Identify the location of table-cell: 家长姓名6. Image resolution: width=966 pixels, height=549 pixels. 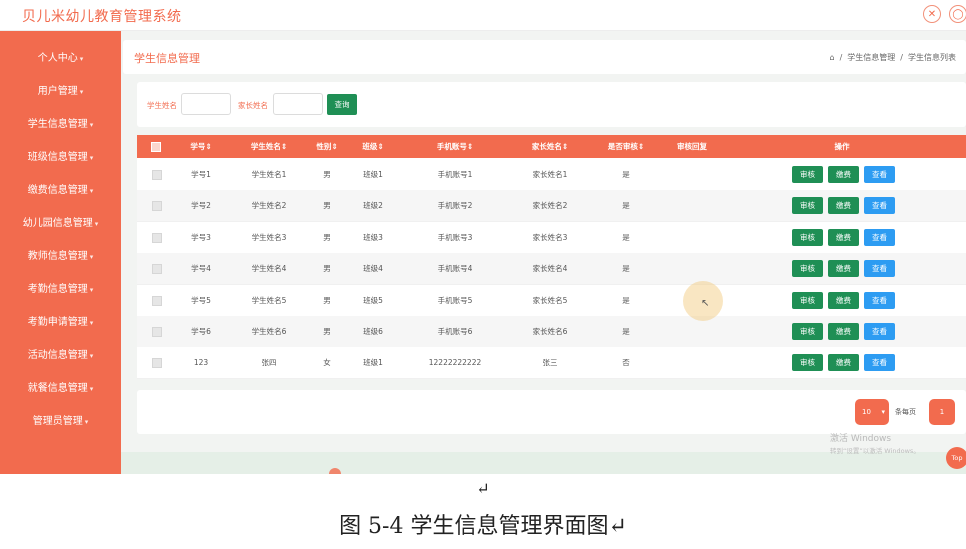
(550, 331).